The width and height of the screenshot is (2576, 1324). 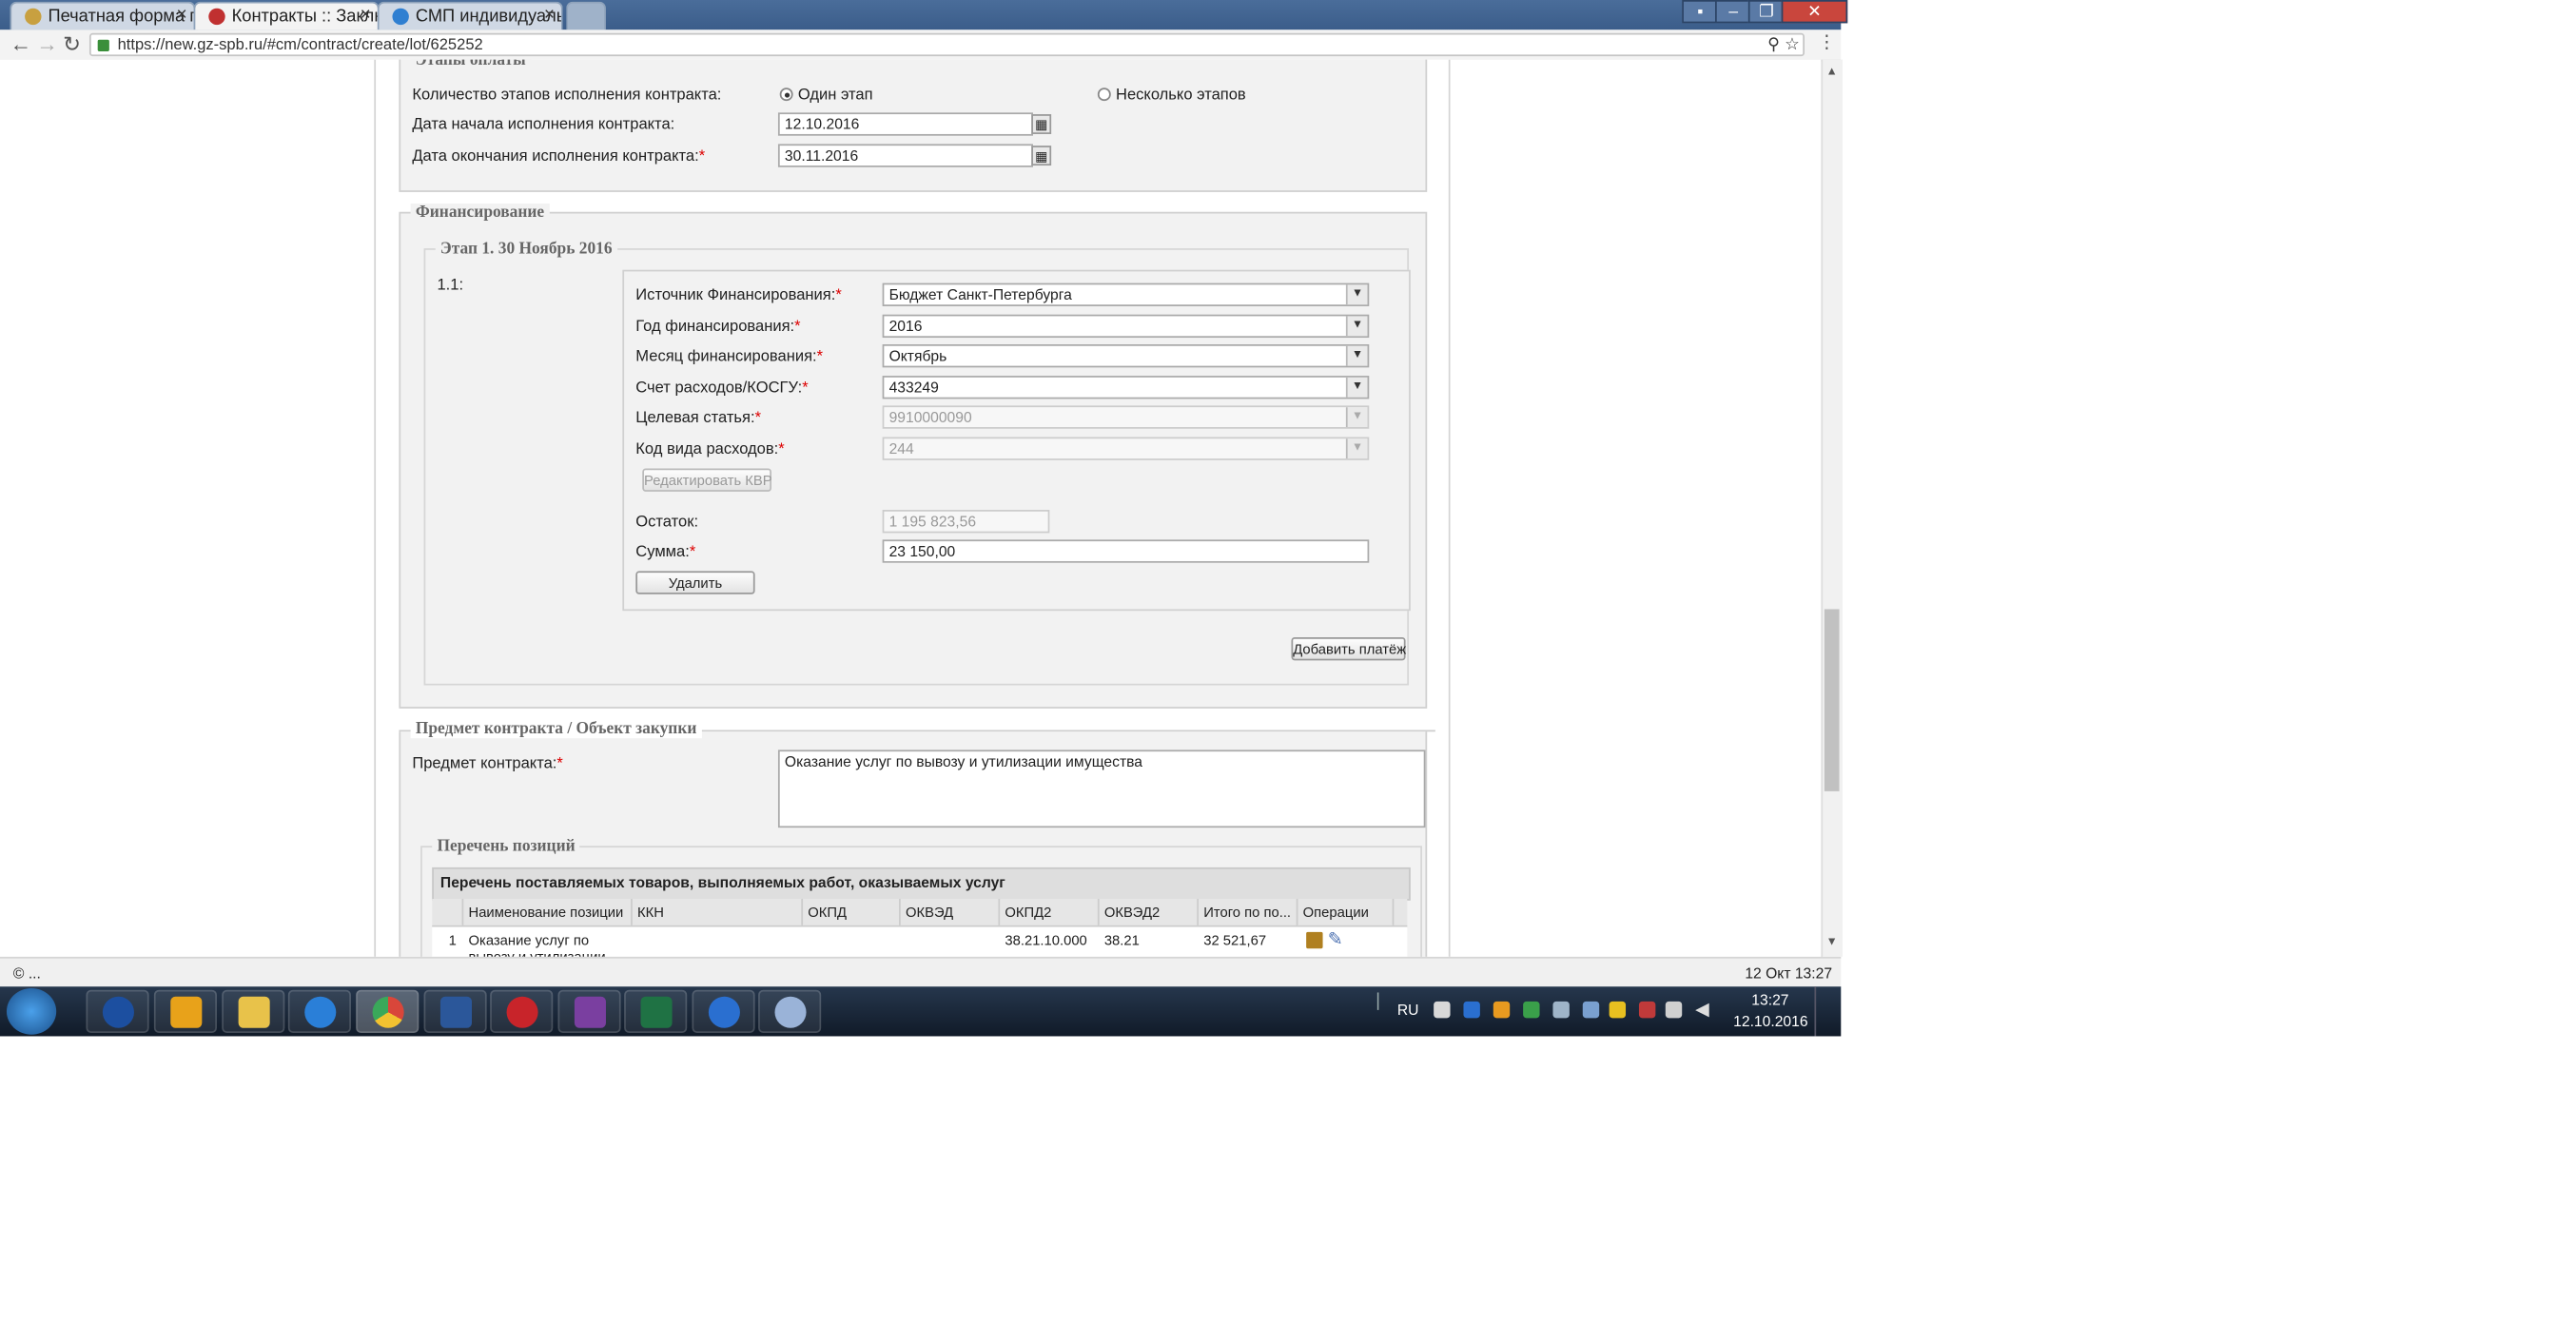 What do you see at coordinates (1028, 912) in the screenshot?
I see `col-okpd2: ОКПД2` at bounding box center [1028, 912].